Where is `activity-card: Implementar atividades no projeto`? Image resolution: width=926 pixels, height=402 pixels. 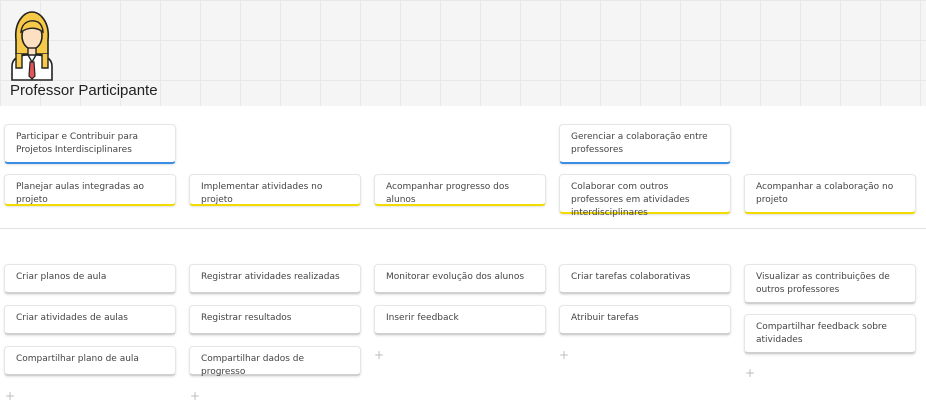
activity-card: Implementar atividades no projeto is located at coordinates (275, 190).